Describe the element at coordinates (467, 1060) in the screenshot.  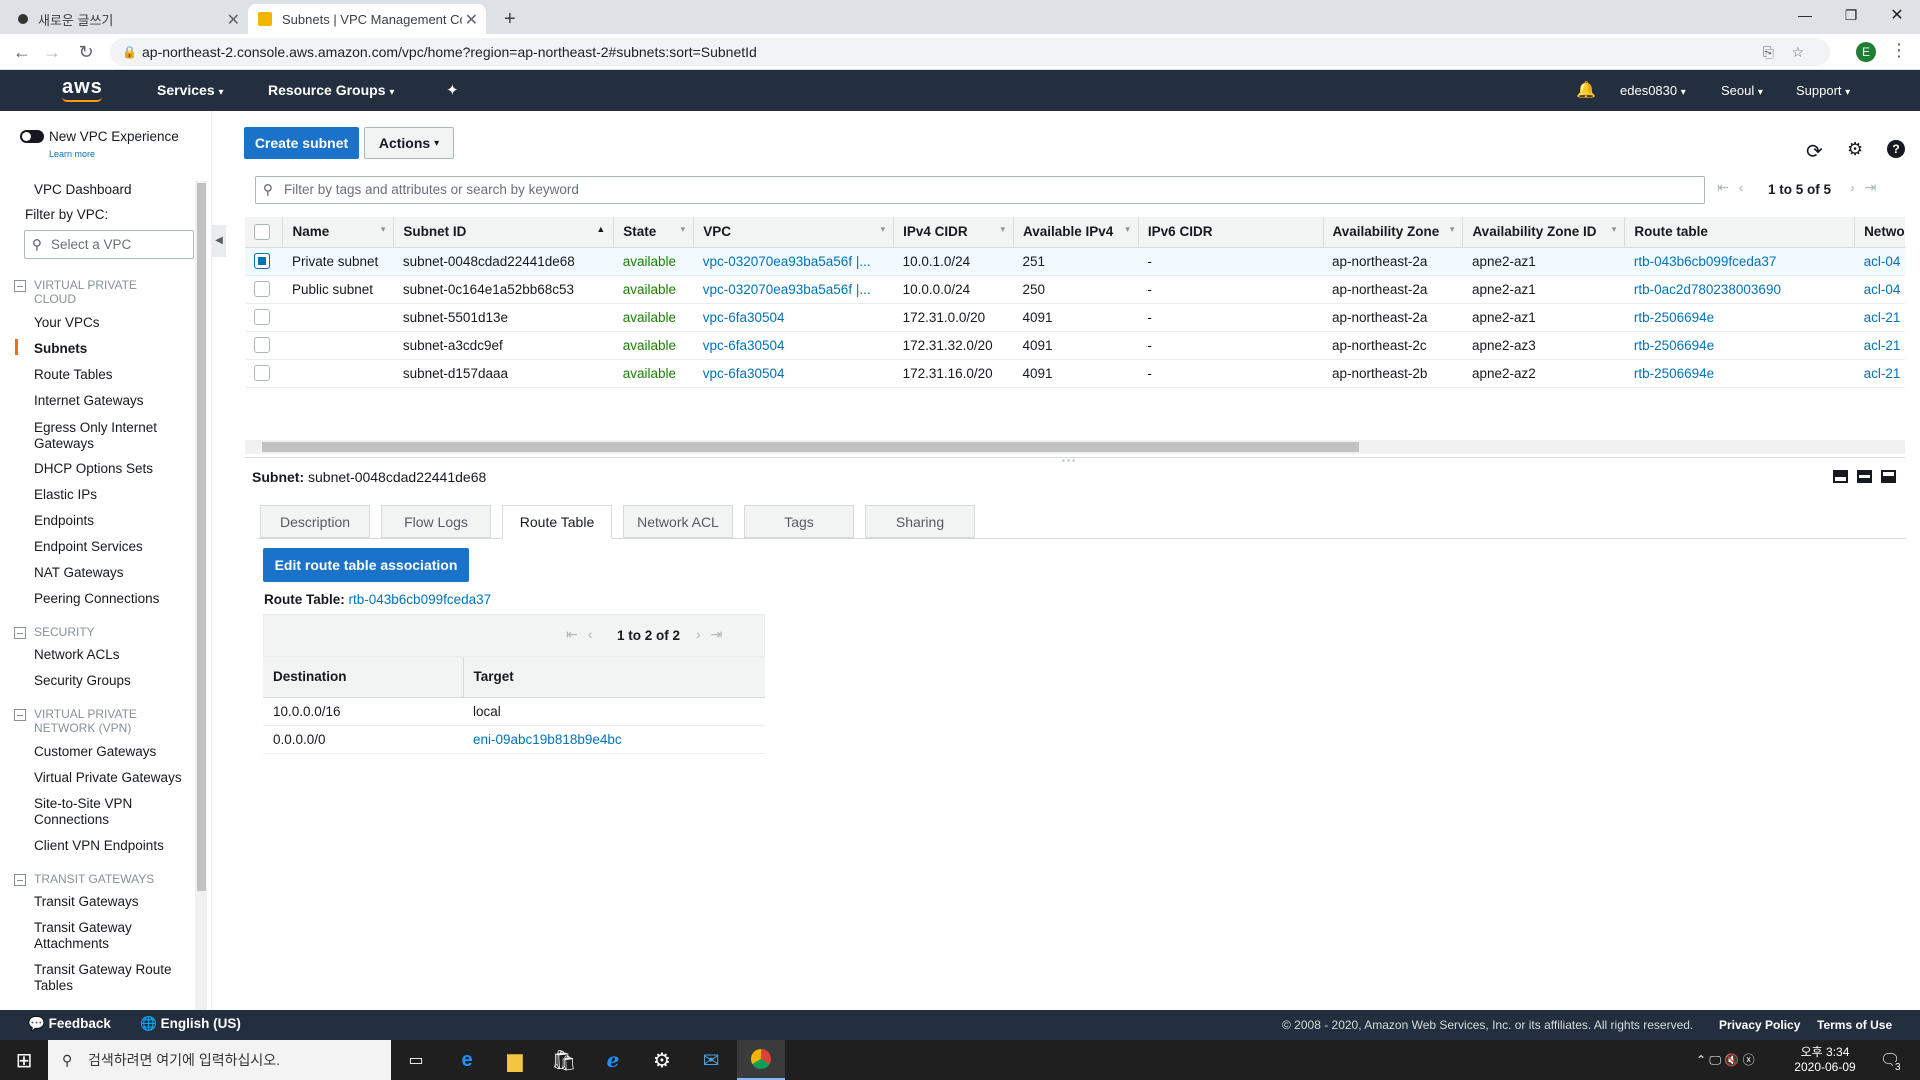
I see `edge-icon: e` at that location.